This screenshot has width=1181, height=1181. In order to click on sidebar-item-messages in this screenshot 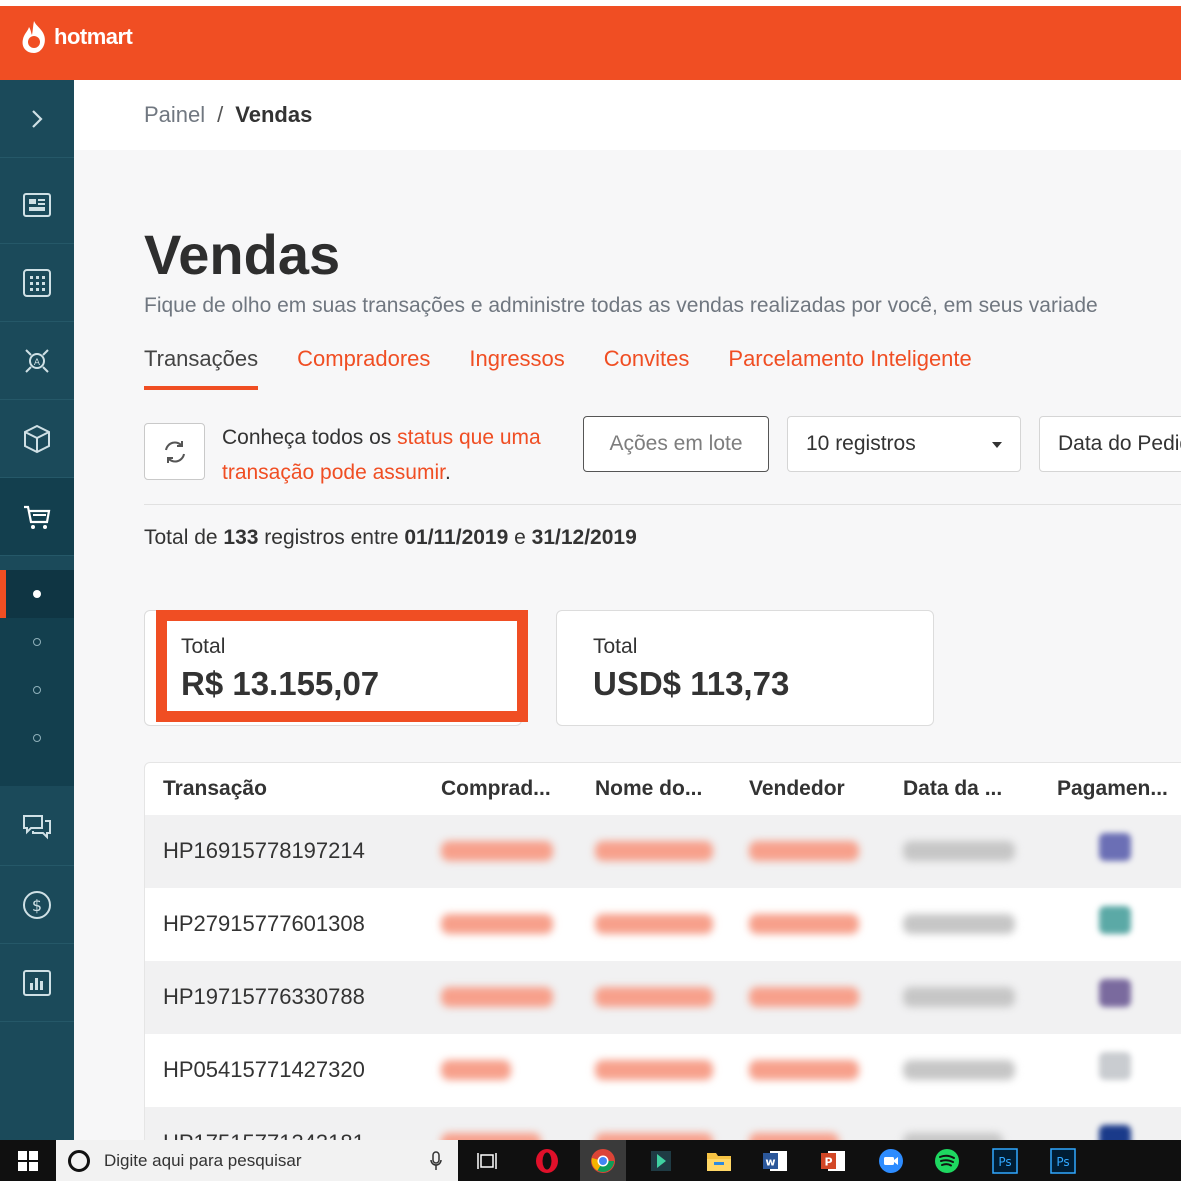, I will do `click(37, 827)`.